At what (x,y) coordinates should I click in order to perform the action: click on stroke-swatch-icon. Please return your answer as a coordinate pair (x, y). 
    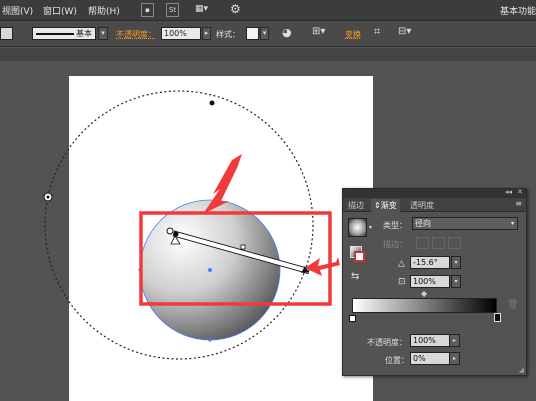
    Looking at the image, I should click on (359, 256).